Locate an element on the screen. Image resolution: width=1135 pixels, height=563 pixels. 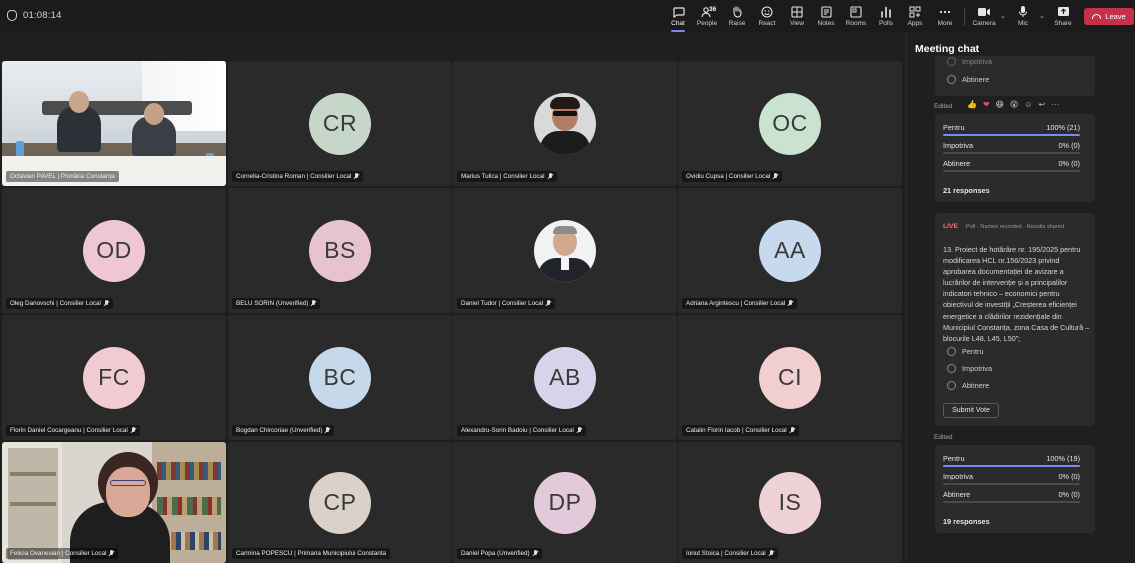
response-count: 19 responses is located at coordinates (966, 521).